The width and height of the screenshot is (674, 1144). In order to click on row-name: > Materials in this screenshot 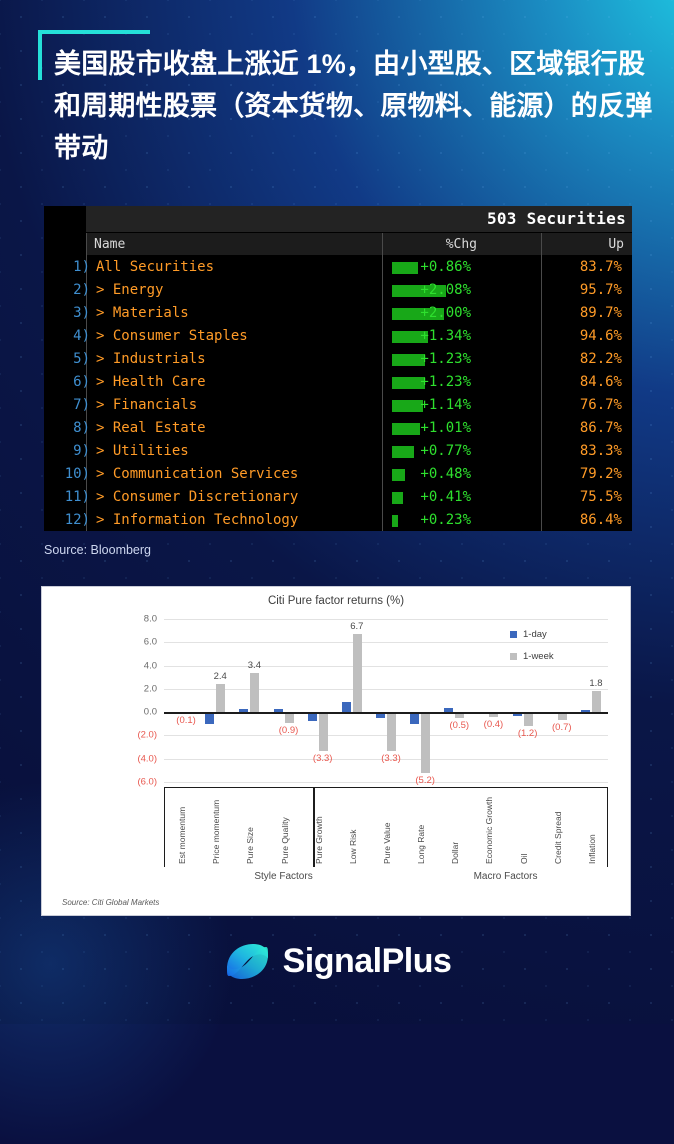, I will do `click(142, 313)`.